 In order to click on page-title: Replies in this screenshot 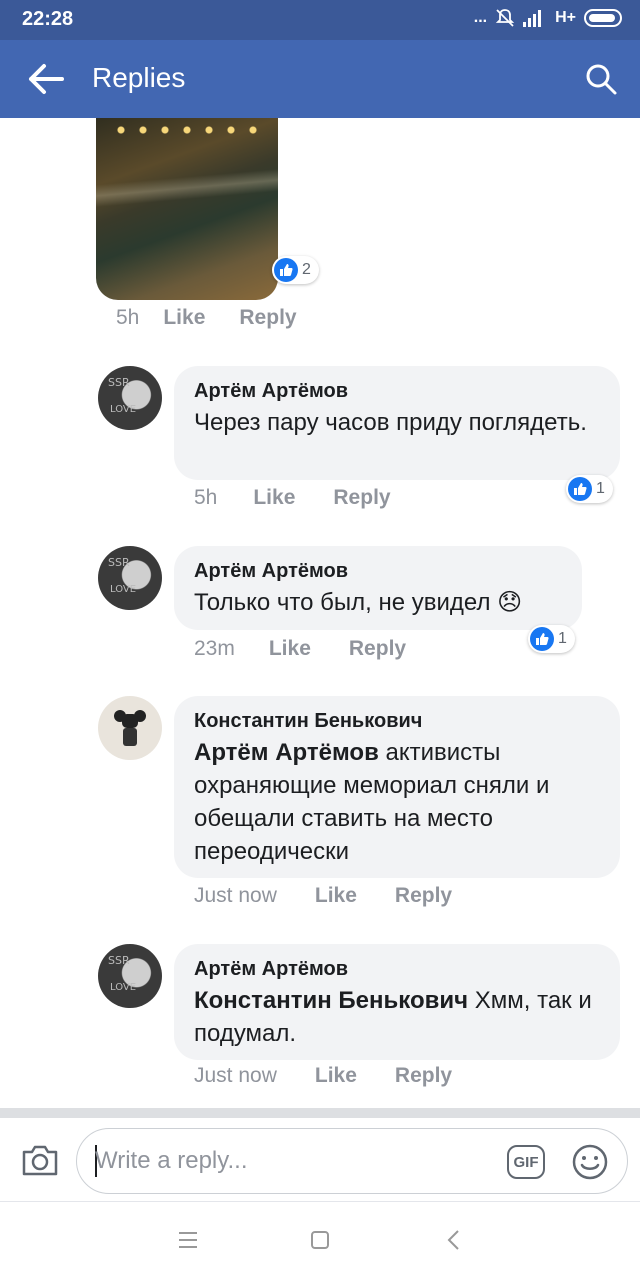, I will do `click(139, 77)`.